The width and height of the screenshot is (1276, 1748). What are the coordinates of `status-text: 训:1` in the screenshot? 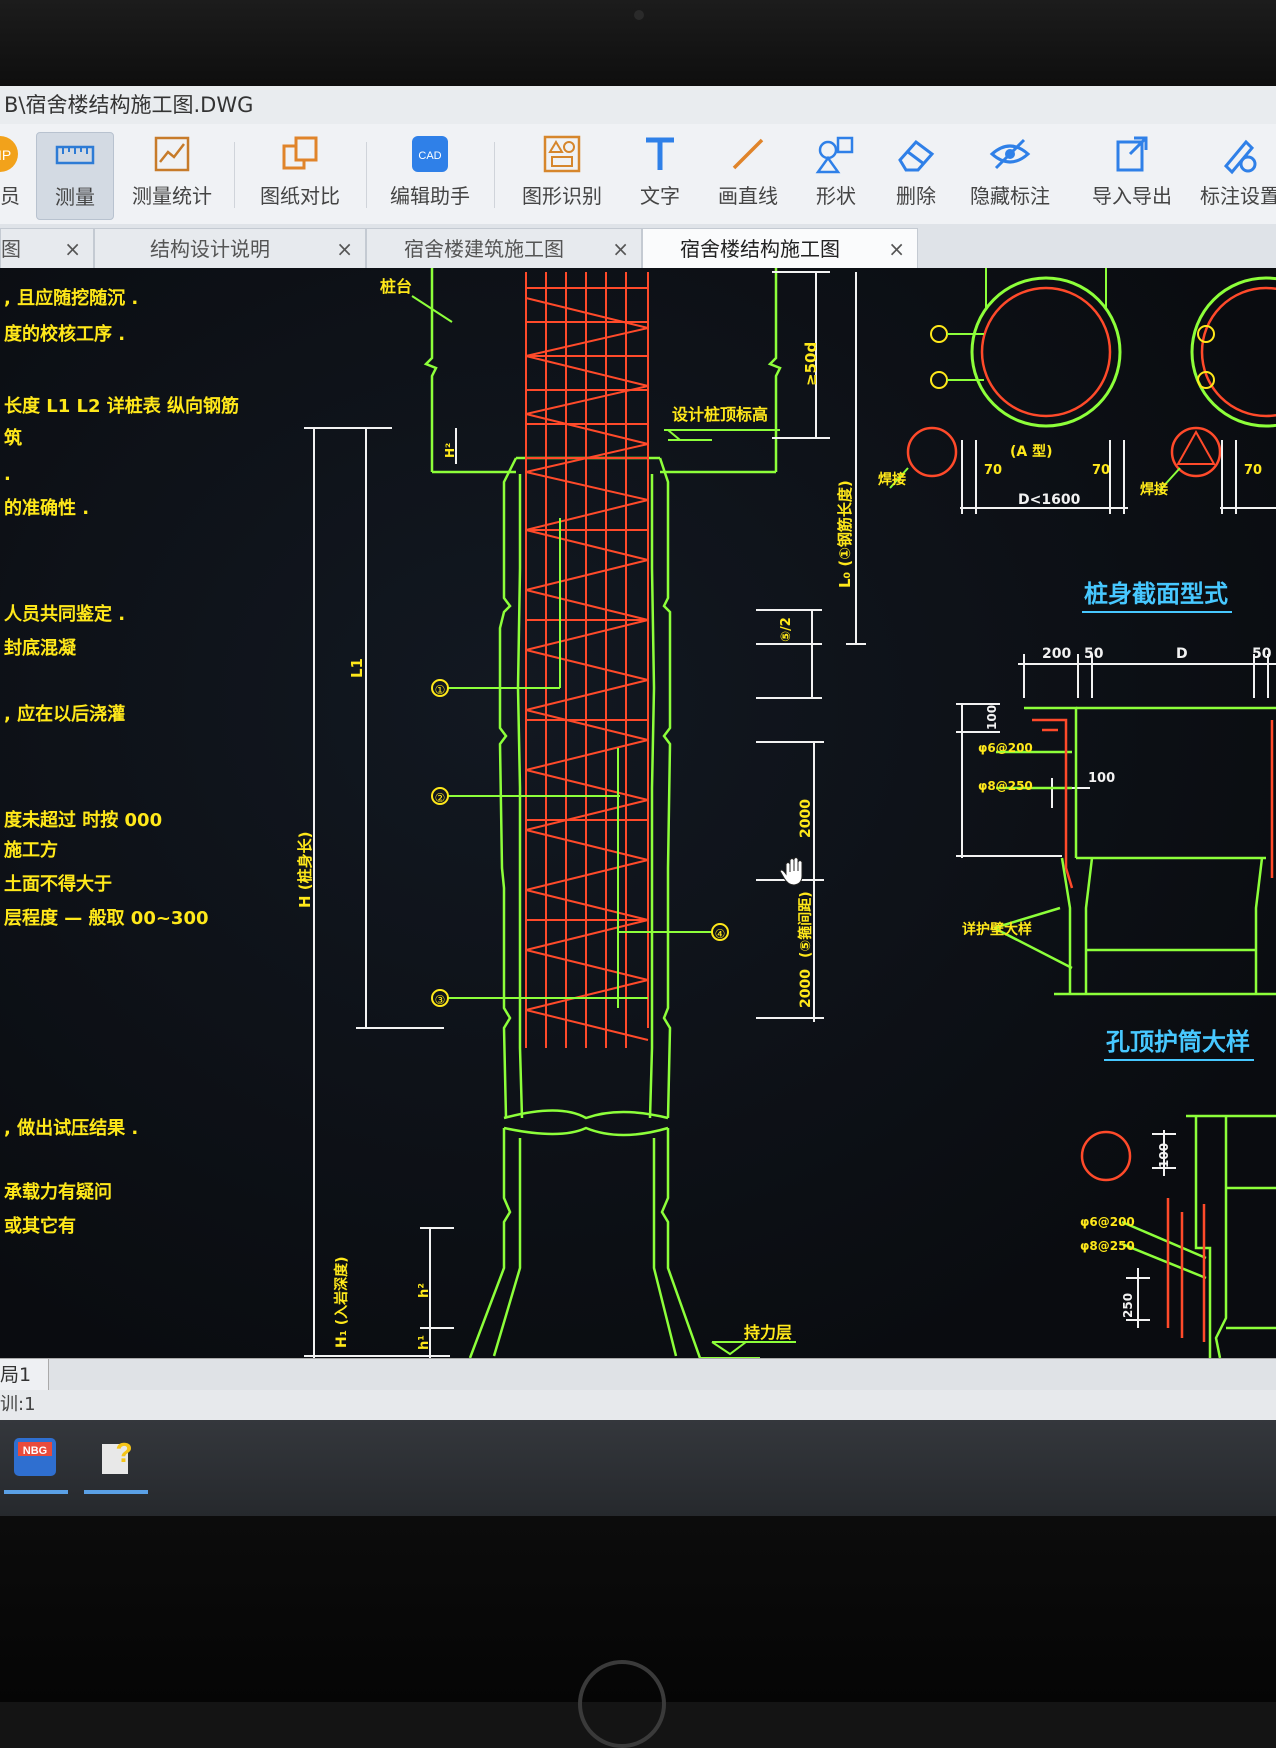 It's located at (18, 1404).